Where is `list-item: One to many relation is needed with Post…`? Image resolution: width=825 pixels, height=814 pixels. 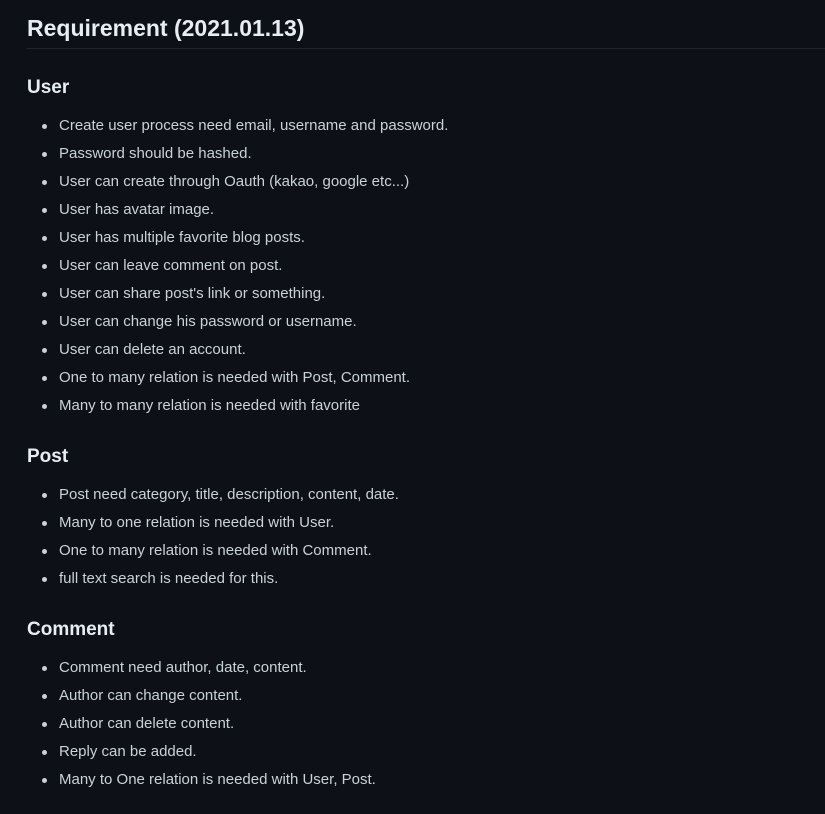 list-item: One to many relation is needed with Post… is located at coordinates (433, 378).